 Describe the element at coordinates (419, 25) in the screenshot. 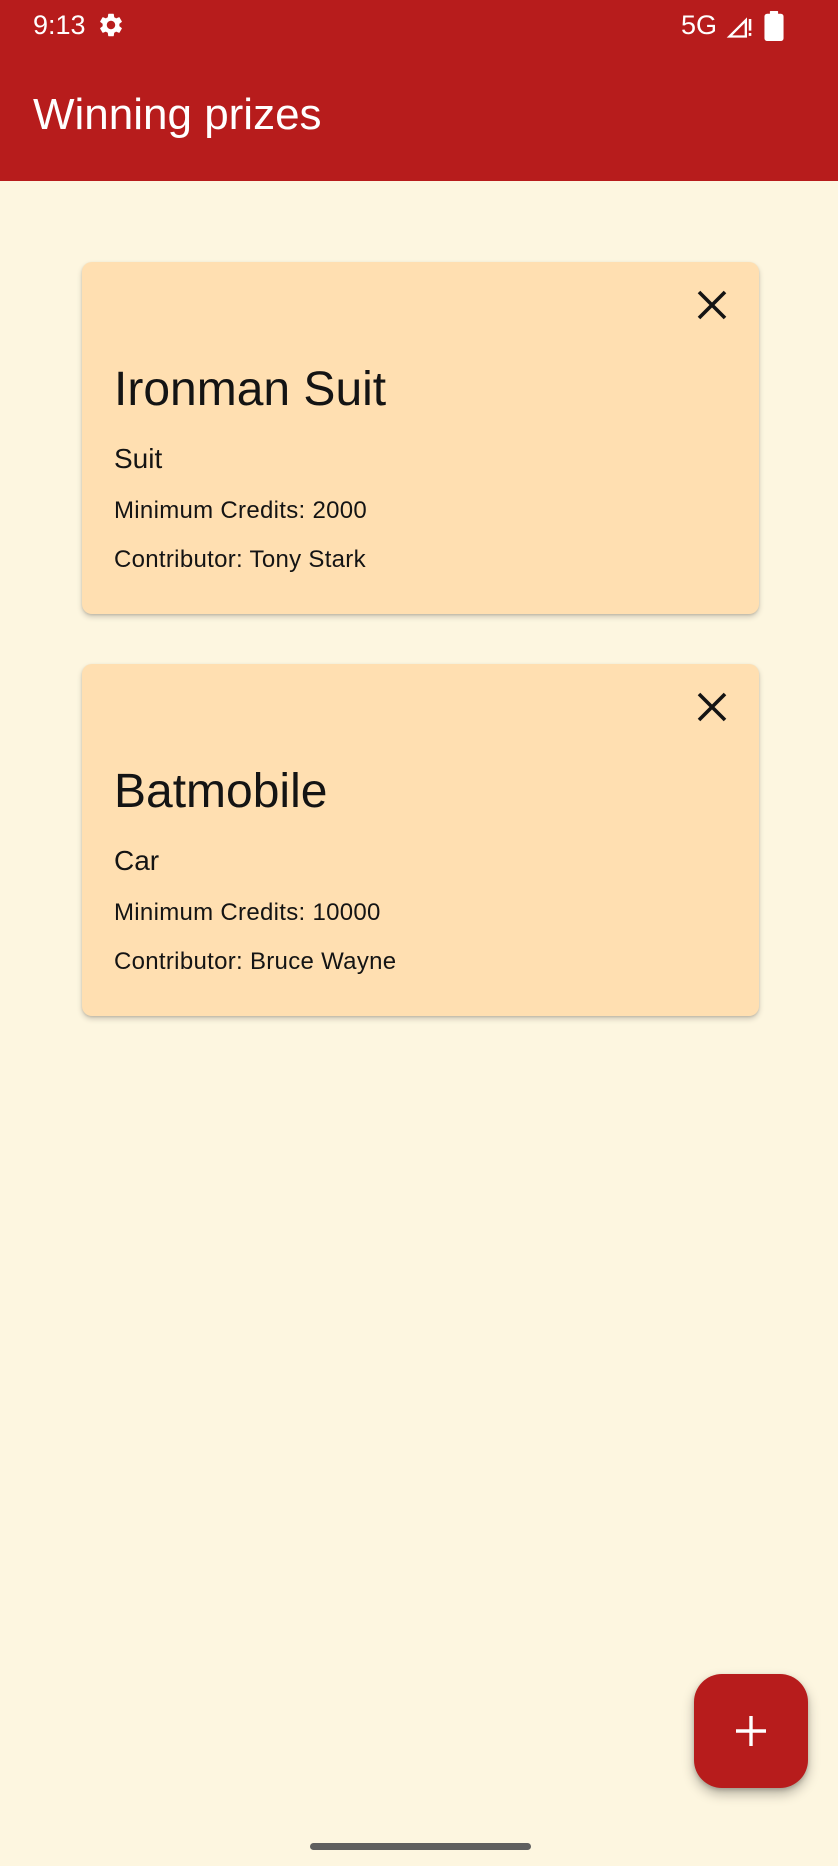

I see `status-bar: 9:13 5G` at that location.